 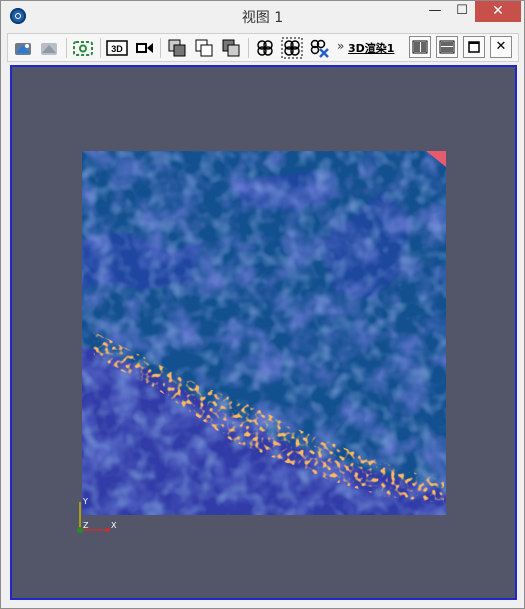 I want to click on z-axis-label: Z, so click(x=86, y=525).